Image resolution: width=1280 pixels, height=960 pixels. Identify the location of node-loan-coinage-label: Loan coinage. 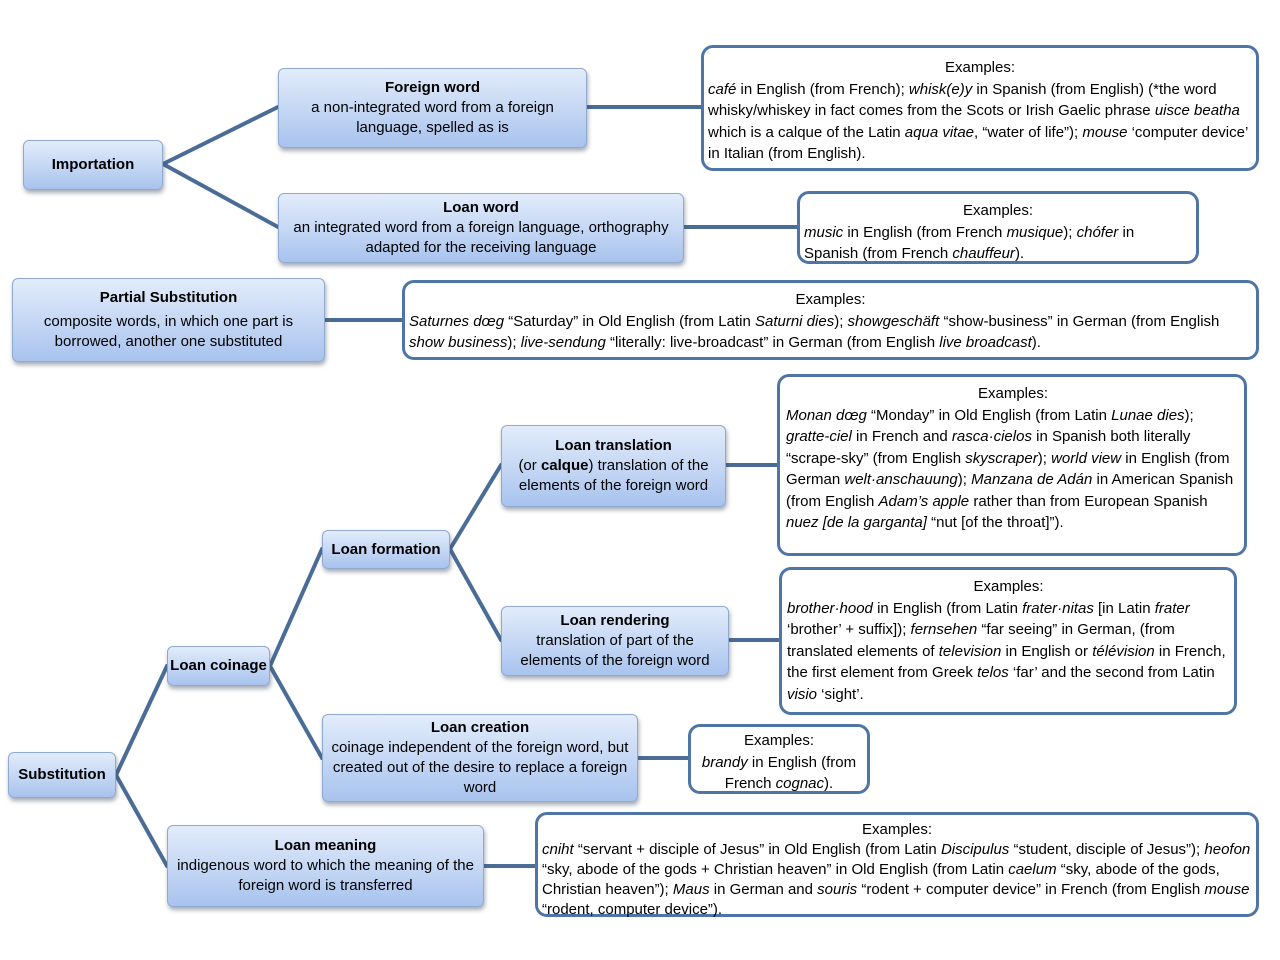
(218, 665).